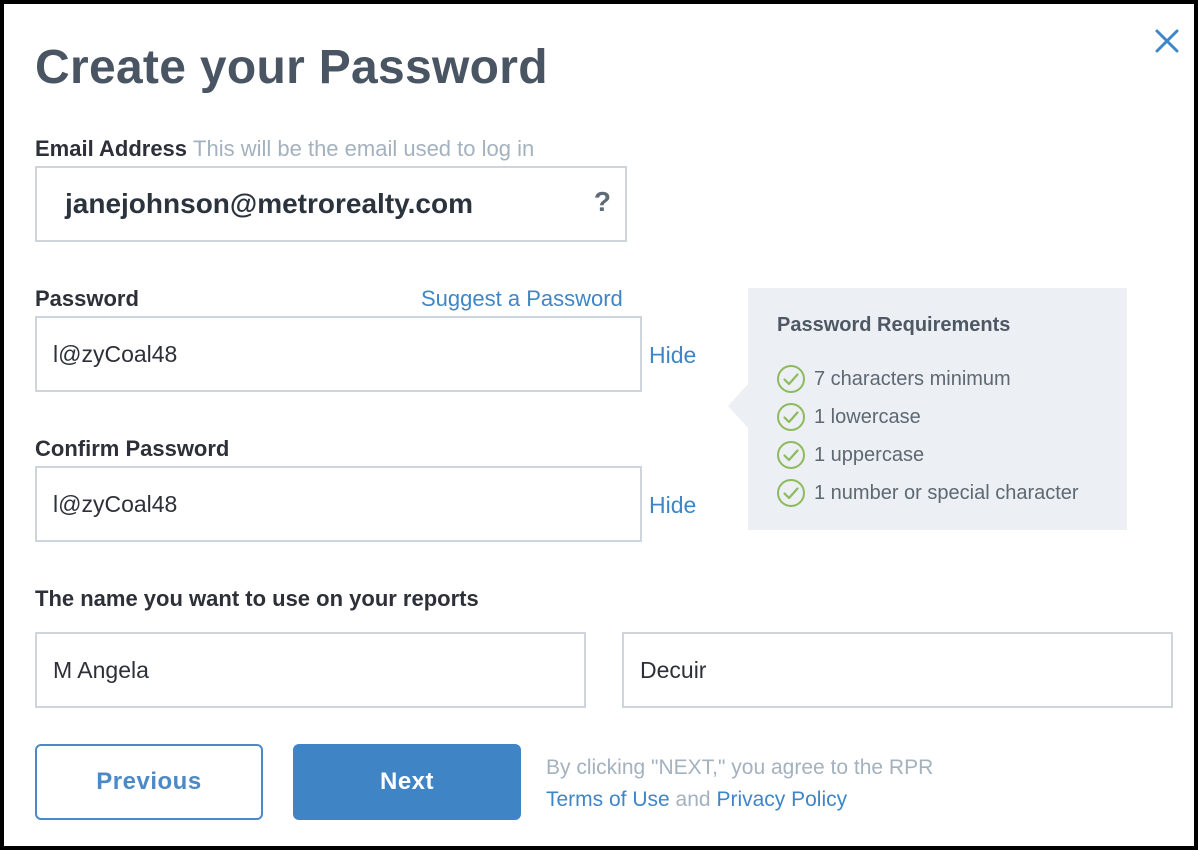 The image size is (1198, 850). I want to click on confirm-password-label: Confirm Password, so click(132, 448).